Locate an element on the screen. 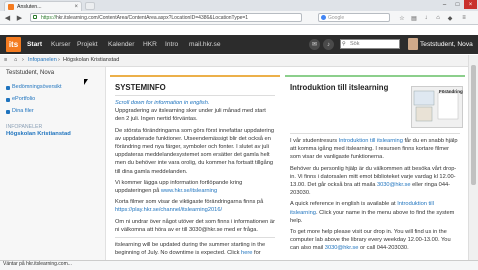 Image resolution: width=478 pixels, height=270 pixels. home-icon: ⌂ is located at coordinates (438, 18).